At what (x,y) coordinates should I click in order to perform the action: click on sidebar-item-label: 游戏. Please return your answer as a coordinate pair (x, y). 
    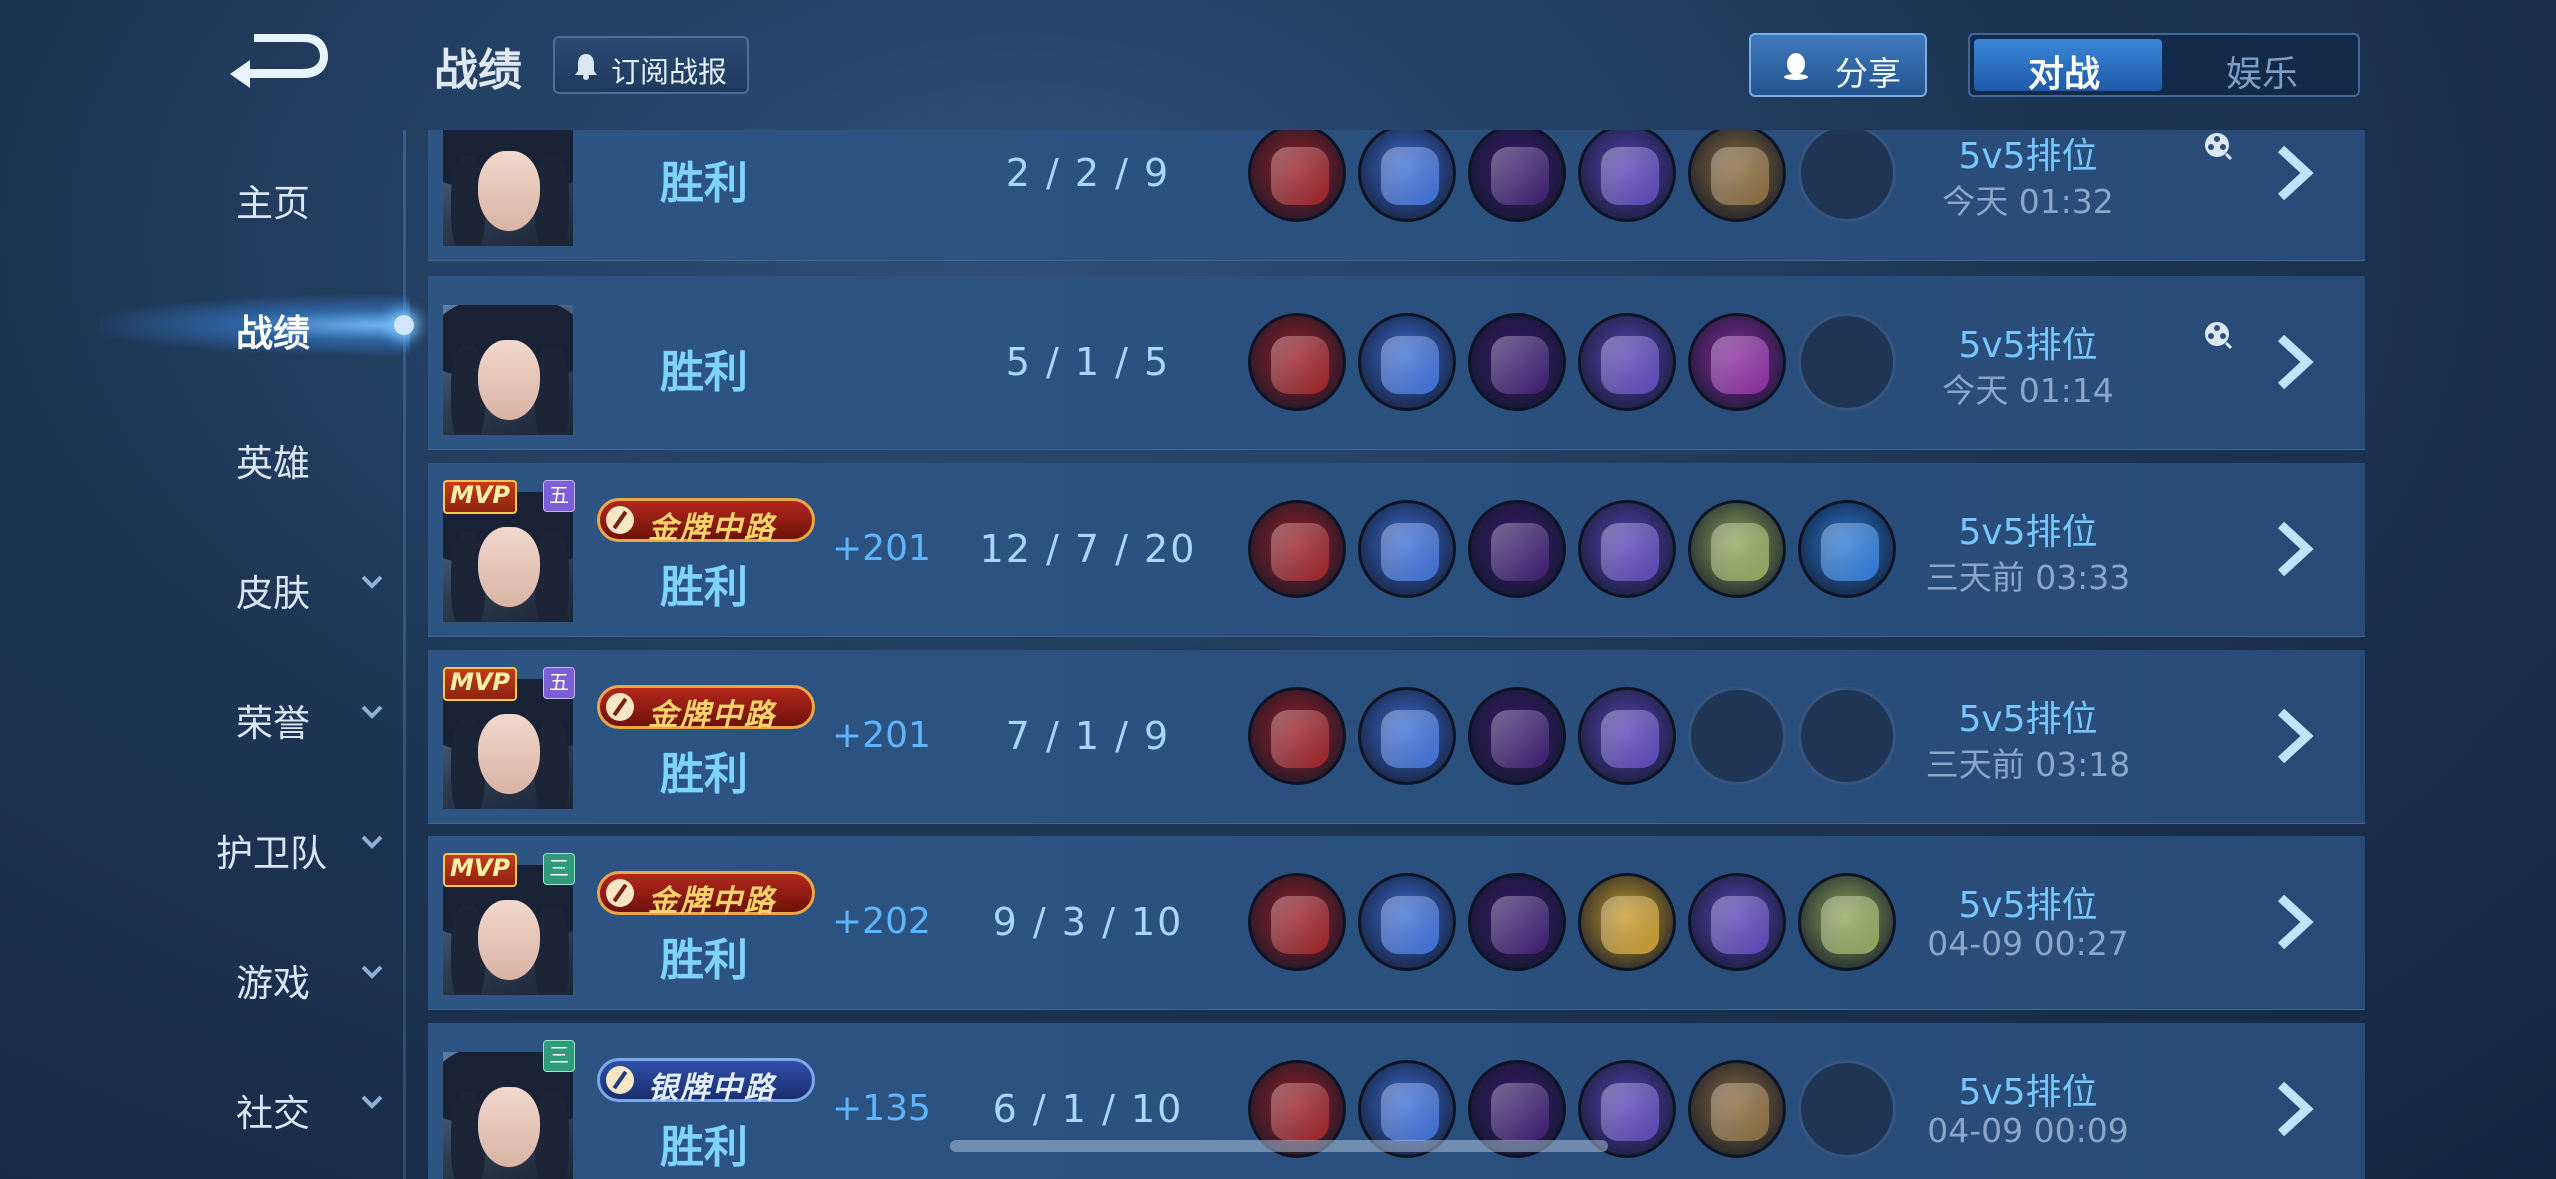
    Looking at the image, I should click on (273, 983).